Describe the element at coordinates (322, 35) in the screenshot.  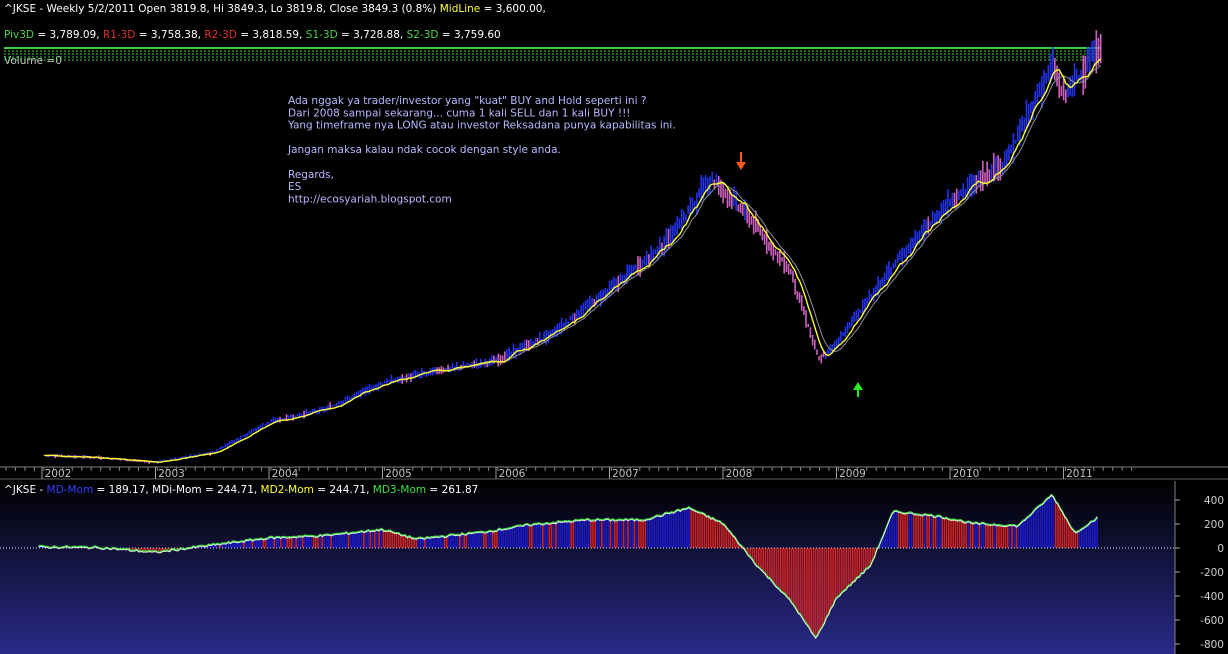
I see `pivot-label: S1-3D` at that location.